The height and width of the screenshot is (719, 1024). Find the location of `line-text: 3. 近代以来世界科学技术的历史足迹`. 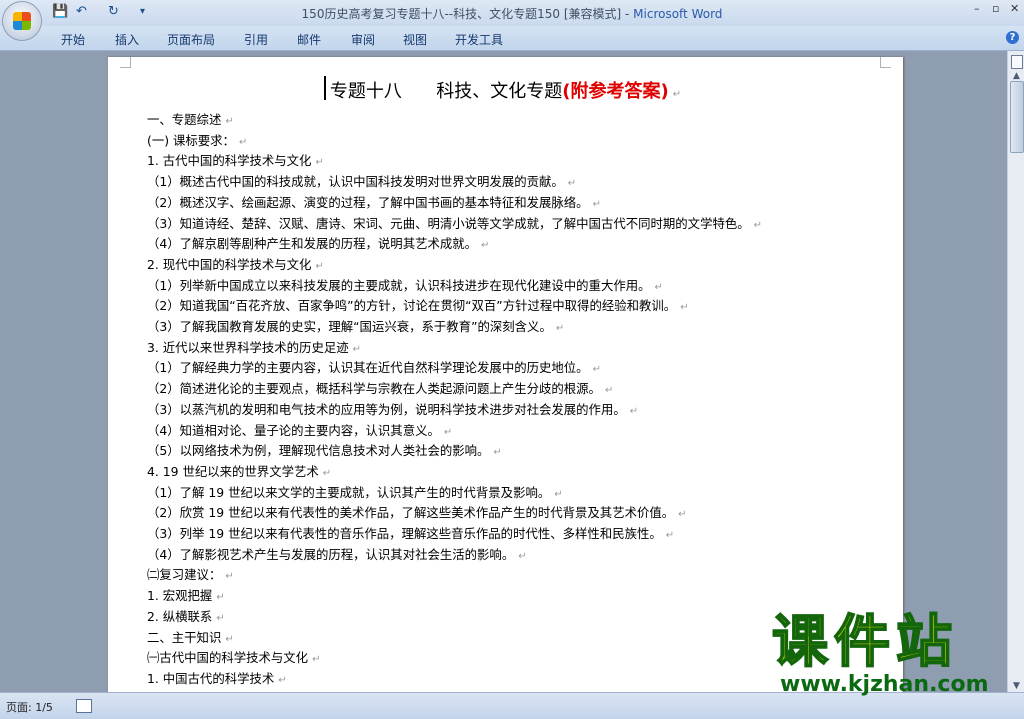

line-text: 3. 近代以来世界科学技术的历史足迹 is located at coordinates (248, 347).